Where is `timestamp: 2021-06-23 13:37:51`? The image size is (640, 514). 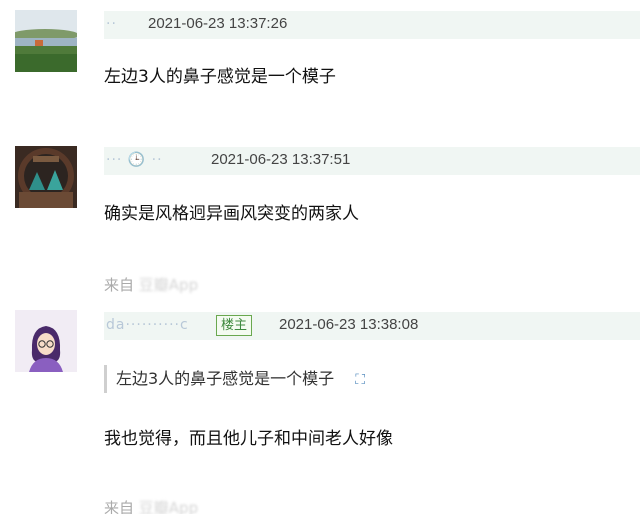
timestamp: 2021-06-23 13:37:51 is located at coordinates (281, 159).